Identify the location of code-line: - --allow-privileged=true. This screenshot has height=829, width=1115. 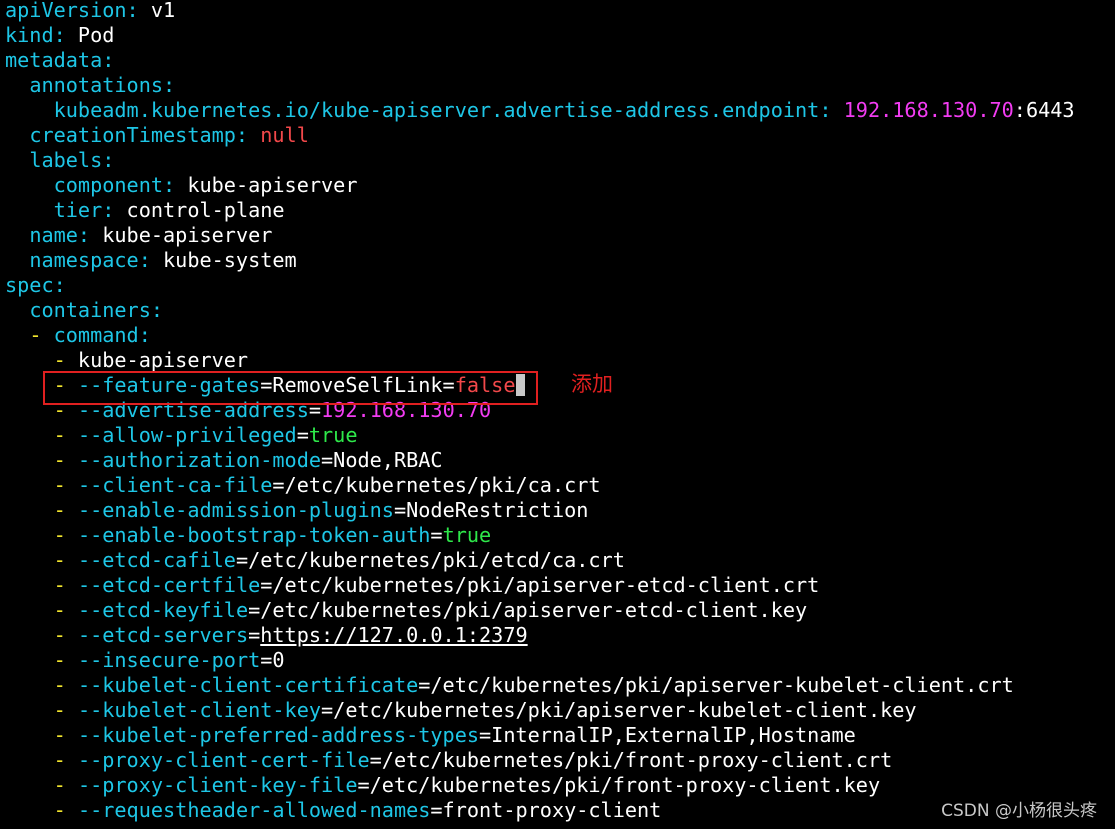
(181, 435).